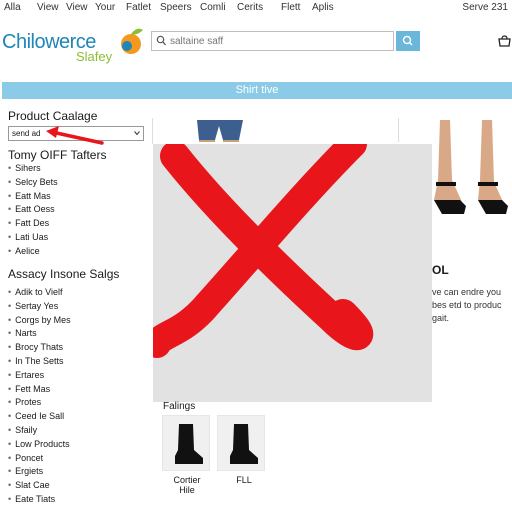 The width and height of the screenshot is (512, 512). Describe the element at coordinates (137, 133) in the screenshot. I see `chevron-down-icon` at that location.